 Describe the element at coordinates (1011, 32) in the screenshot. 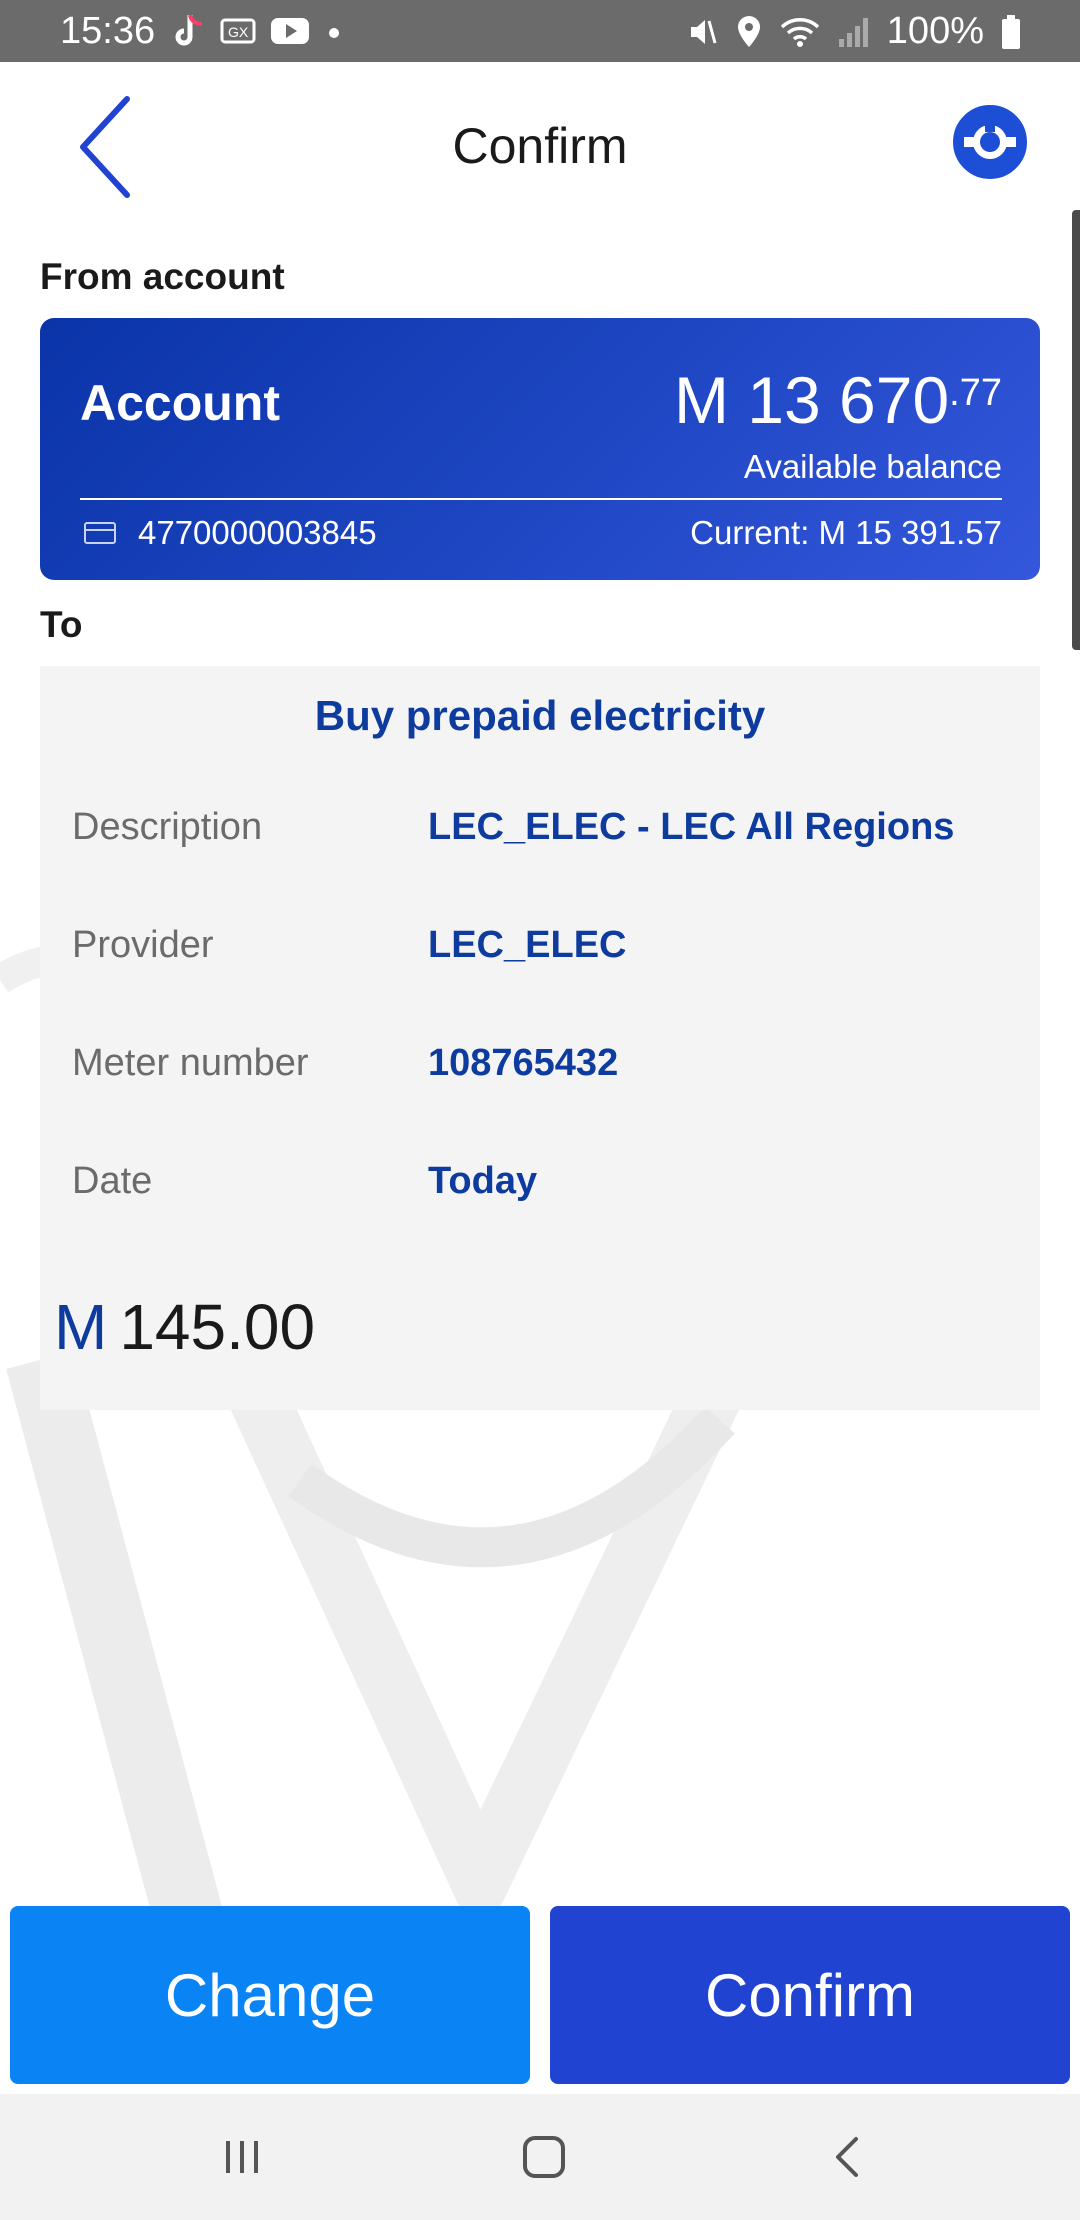

I see `battery-icon` at that location.